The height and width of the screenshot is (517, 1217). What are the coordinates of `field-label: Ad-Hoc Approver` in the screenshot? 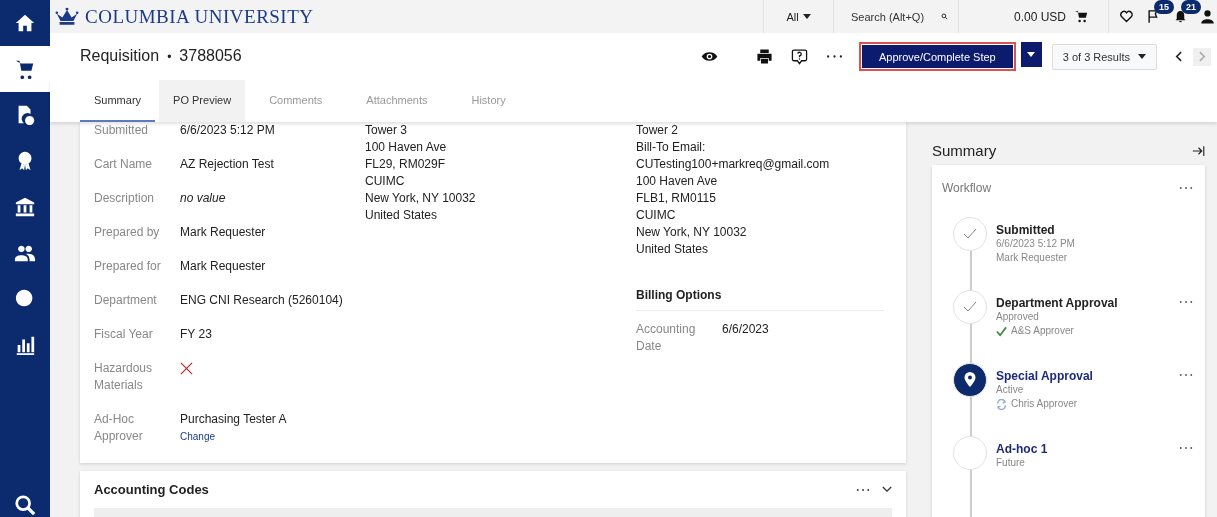 It's located at (119, 428).